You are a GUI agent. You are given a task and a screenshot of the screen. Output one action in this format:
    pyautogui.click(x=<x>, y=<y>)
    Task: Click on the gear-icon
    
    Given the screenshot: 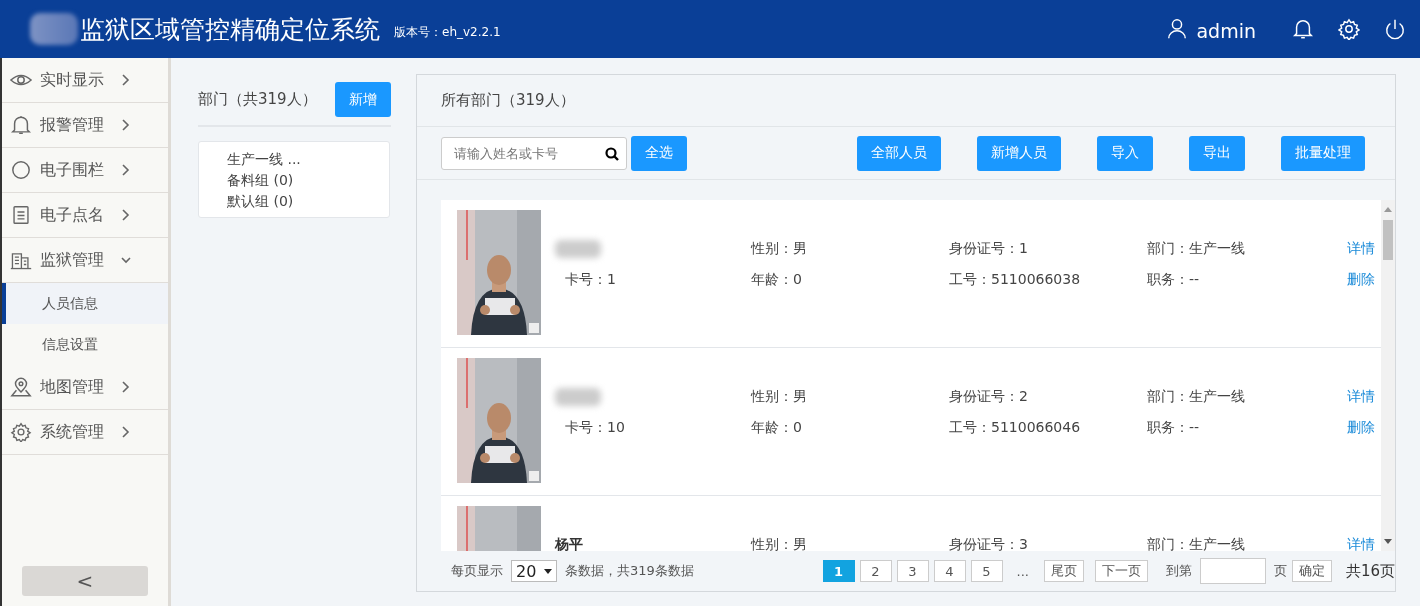 What is the action you would take?
    pyautogui.click(x=21, y=432)
    